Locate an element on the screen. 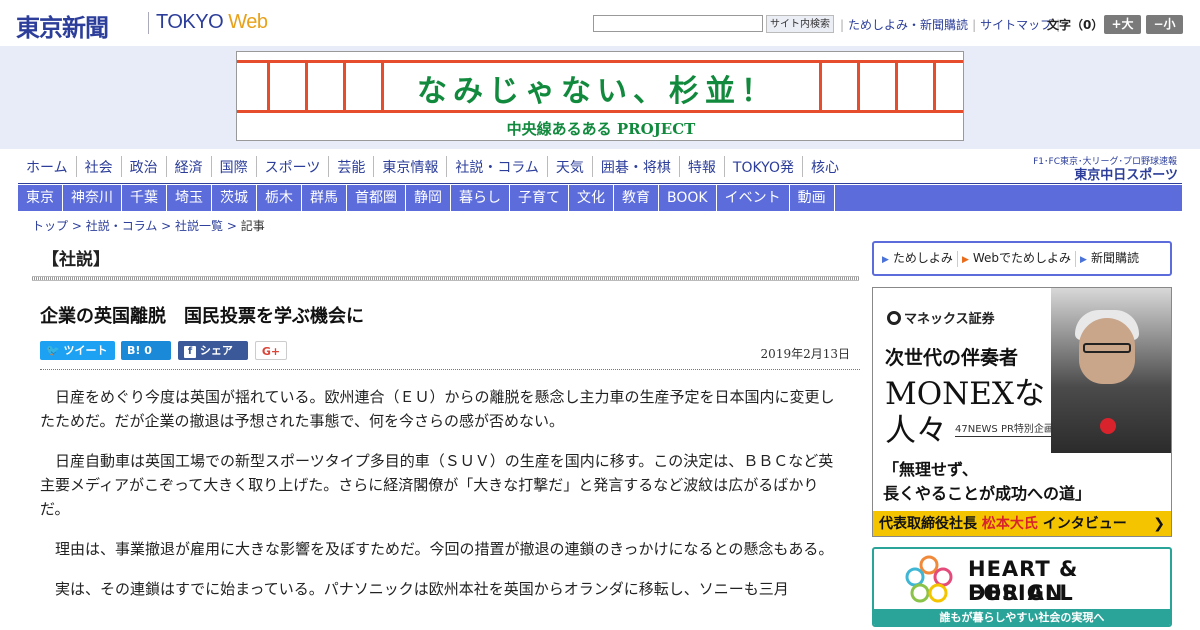 This screenshot has height=630, width=1200. google-plus-button: G+ is located at coordinates (271, 350).